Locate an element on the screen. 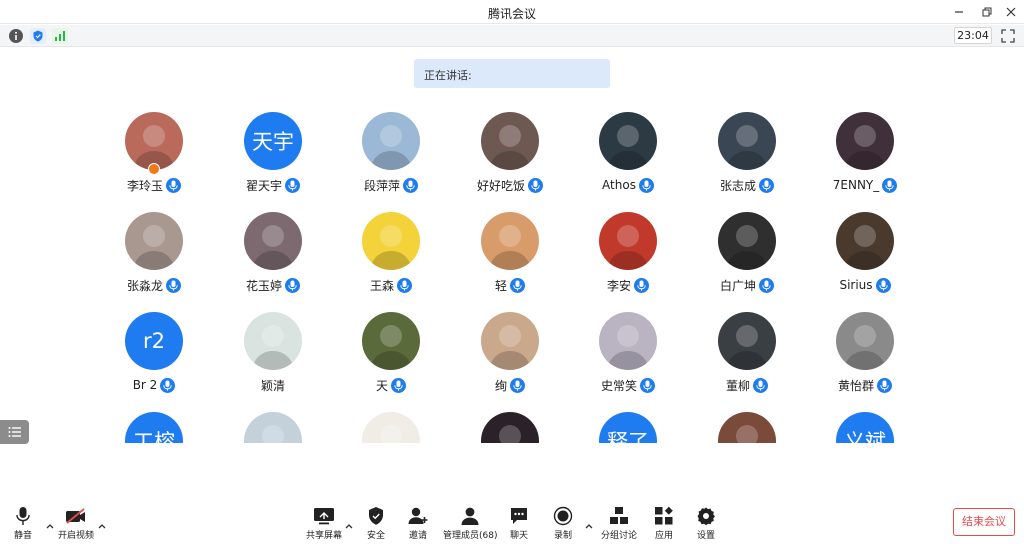  participant-tile: 天宇 翟天宇 is located at coordinates (273, 157).